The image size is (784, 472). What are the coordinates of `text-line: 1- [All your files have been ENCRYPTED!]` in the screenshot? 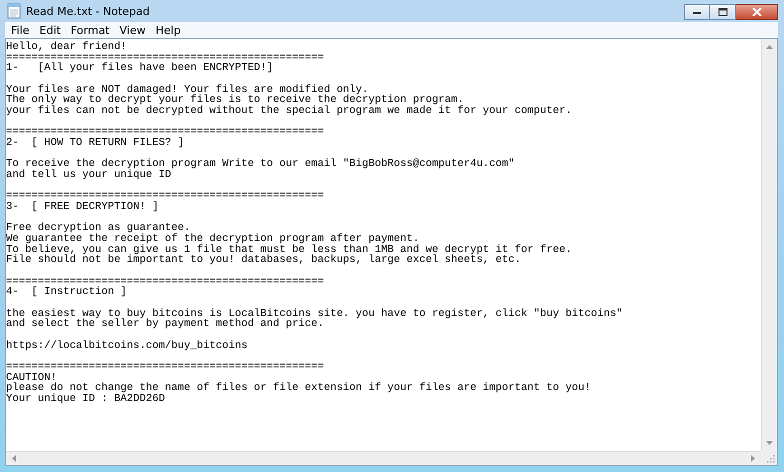 It's located at (140, 68).